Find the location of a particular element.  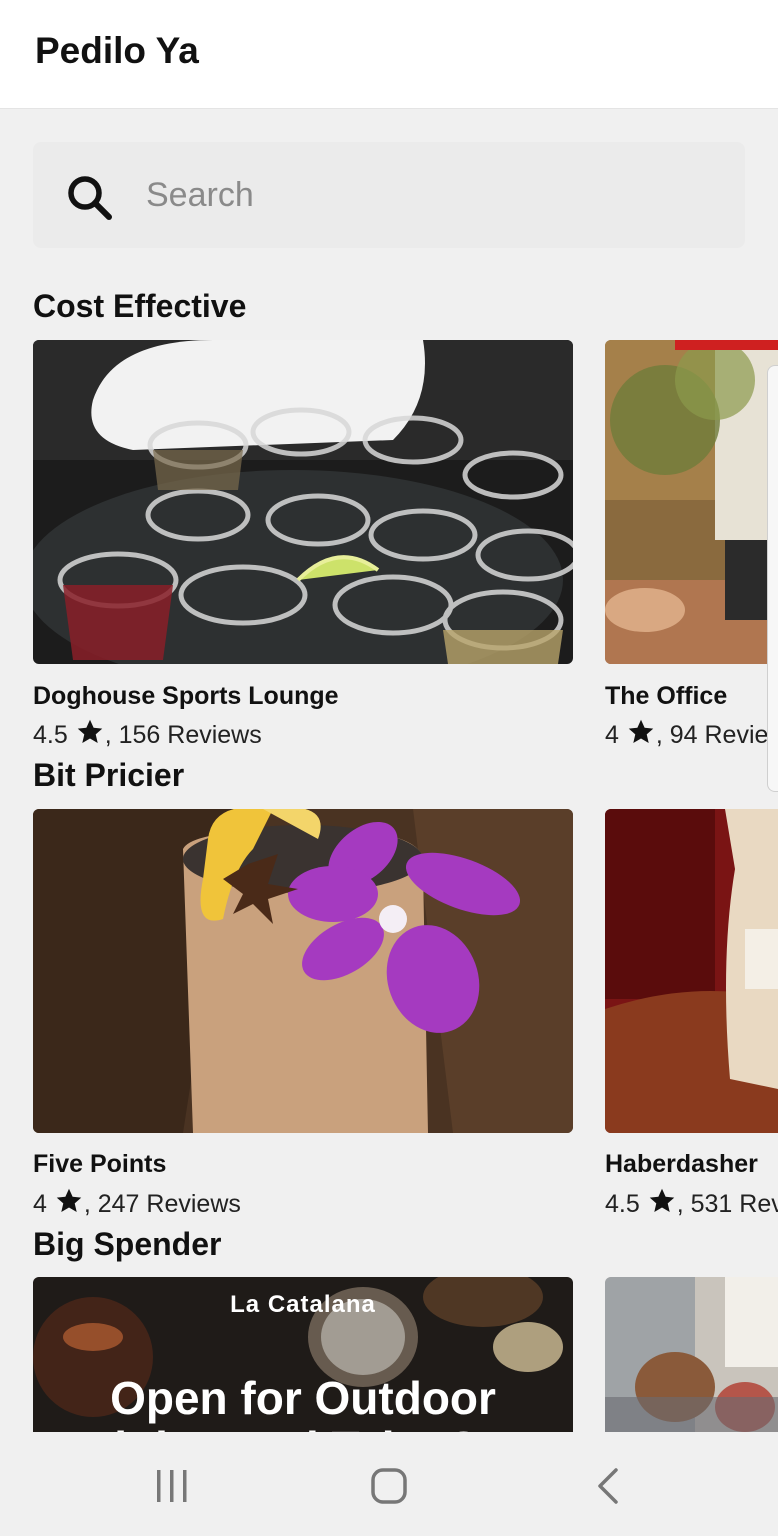

restaurant-rating: 4.5 , 156 Reviews is located at coordinates (147, 735).